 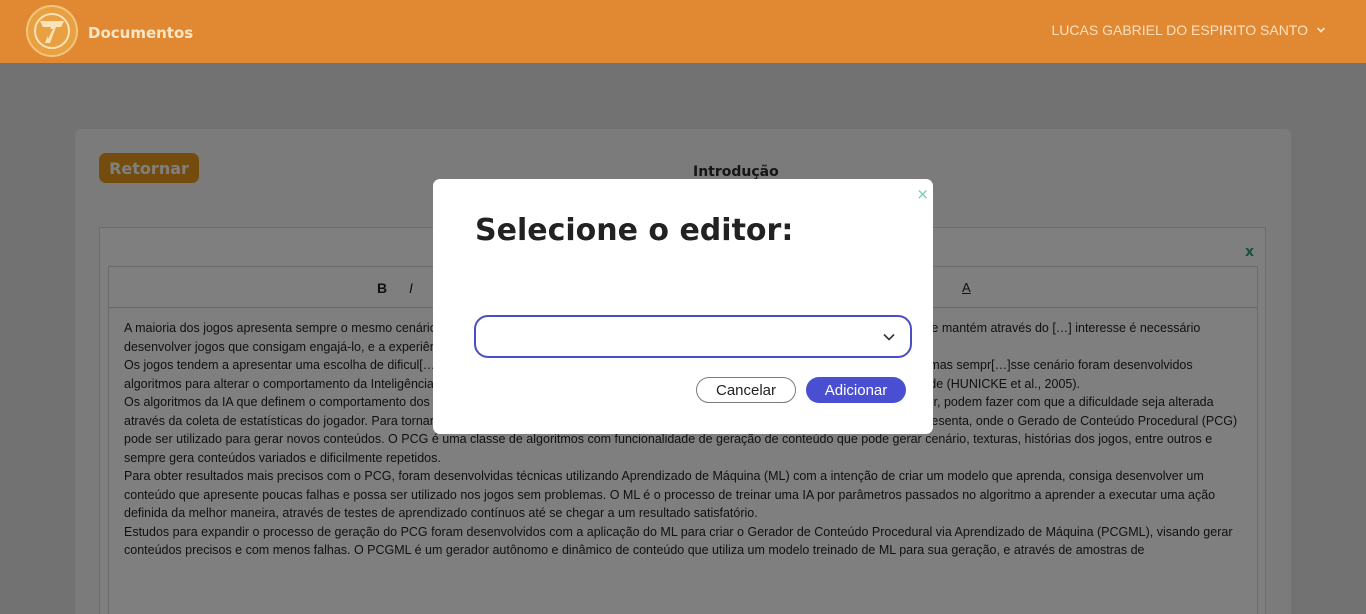 I want to click on user-menu: LUCAS GABRIEL DO ESPIRITO SANTO, so click(x=1189, y=30).